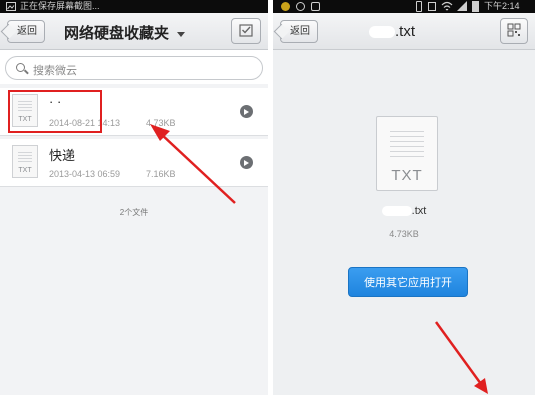 The height and width of the screenshot is (395, 535). Describe the element at coordinates (193, 164) in the screenshot. I see `annotation-arrow-left` at that location.